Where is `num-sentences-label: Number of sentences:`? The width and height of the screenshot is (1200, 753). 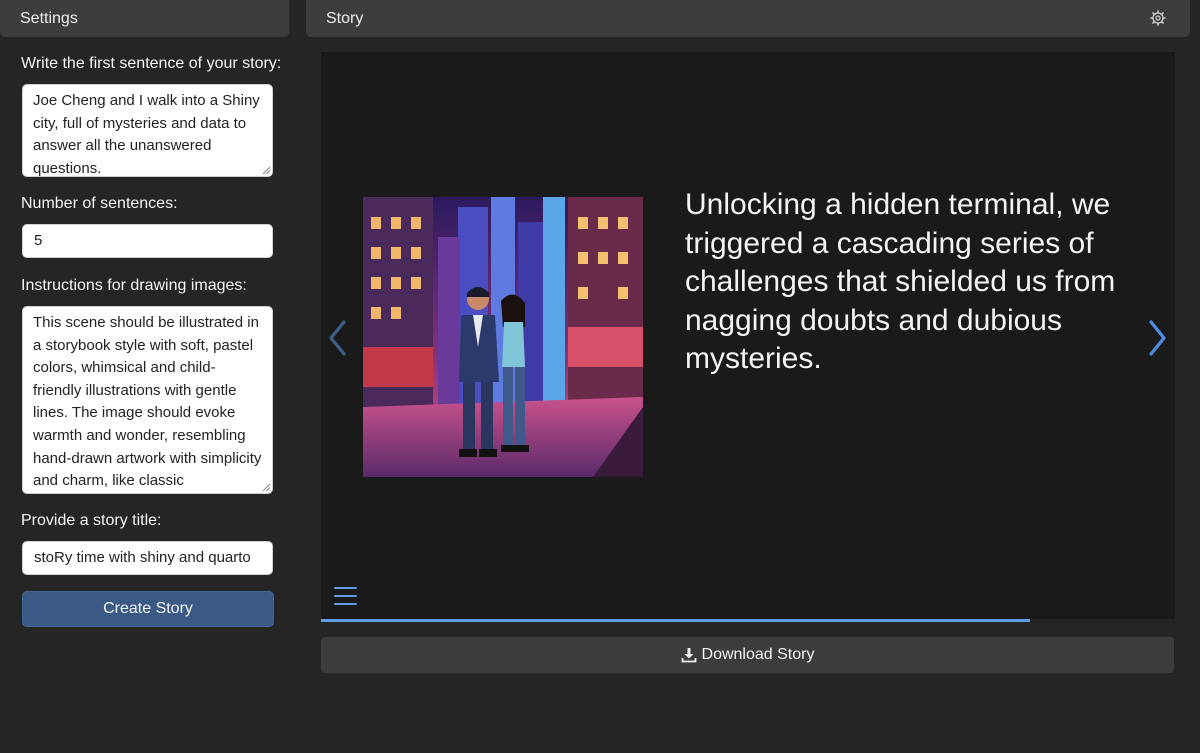 num-sentences-label: Number of sentences: is located at coordinates (99, 203).